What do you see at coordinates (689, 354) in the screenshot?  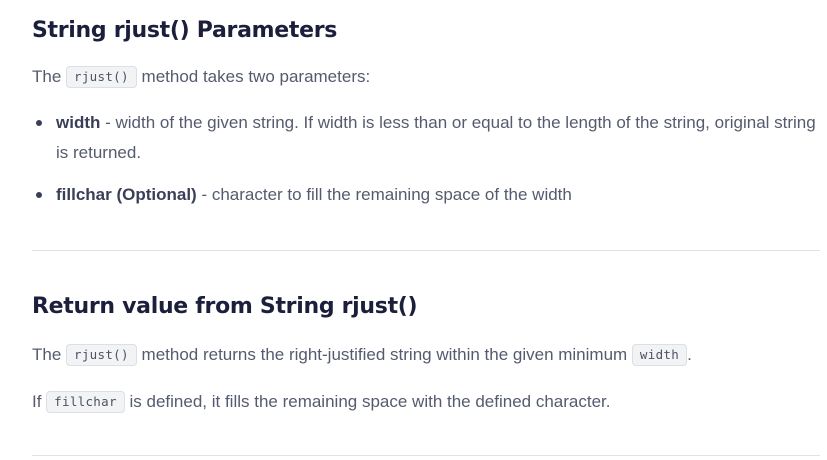 I see `return-text-after: .` at bounding box center [689, 354].